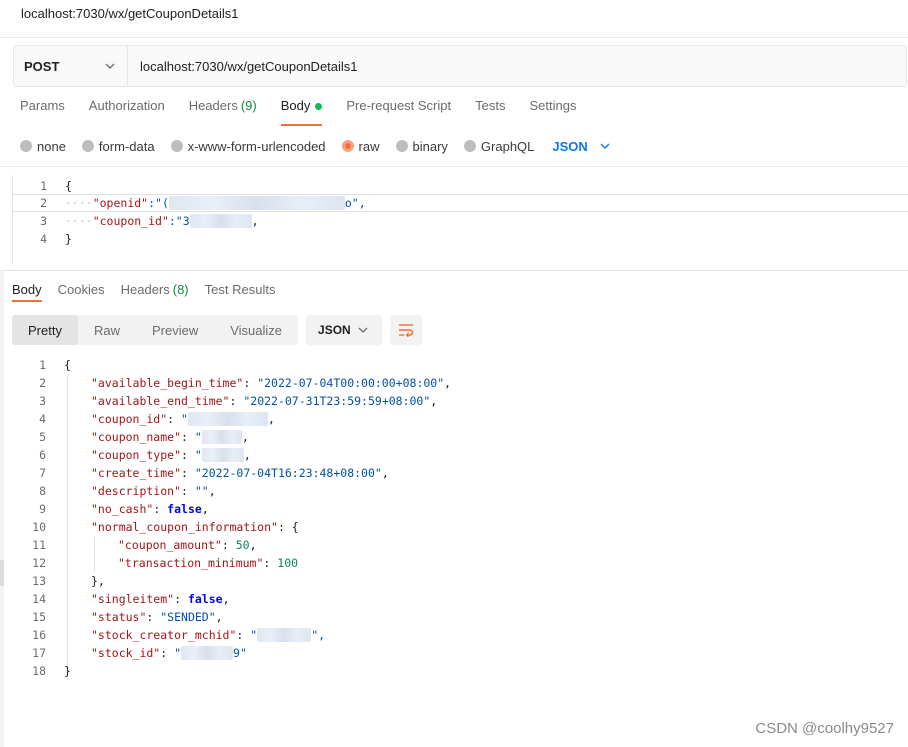  I want to click on response-toolbar: Pretty Raw Preview Visualize JSON, so click(217, 330).